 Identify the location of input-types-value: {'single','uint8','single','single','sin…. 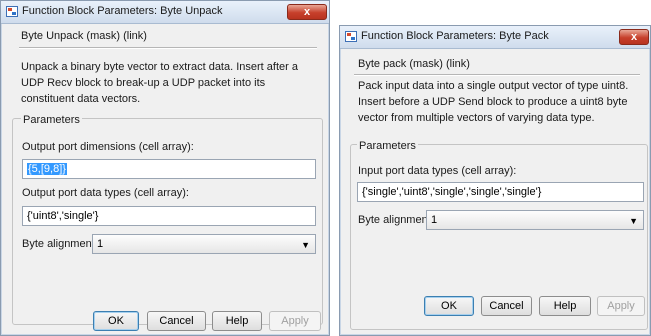
(452, 192).